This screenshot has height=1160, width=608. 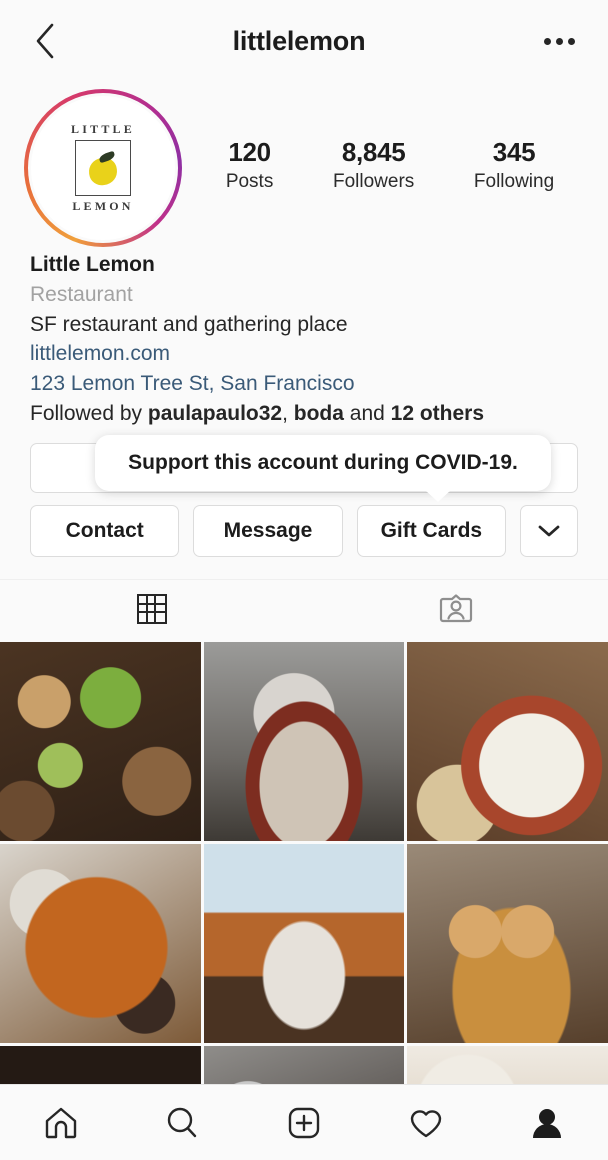 I want to click on followed-by-middle: and, so click(x=367, y=414).